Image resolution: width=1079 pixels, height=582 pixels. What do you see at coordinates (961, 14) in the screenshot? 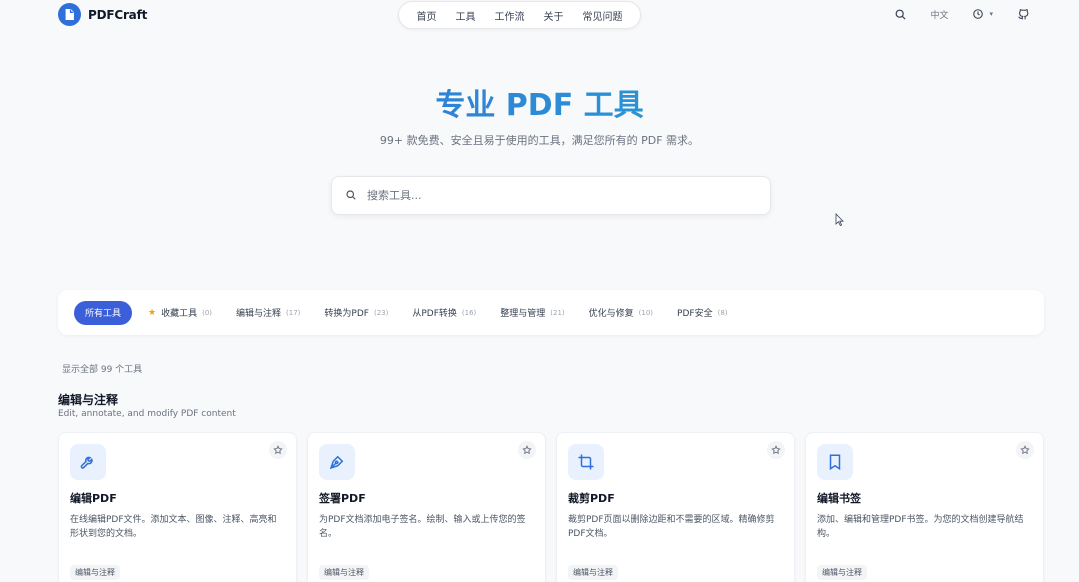
I see `header-actions: 中文 ▾` at bounding box center [961, 14].